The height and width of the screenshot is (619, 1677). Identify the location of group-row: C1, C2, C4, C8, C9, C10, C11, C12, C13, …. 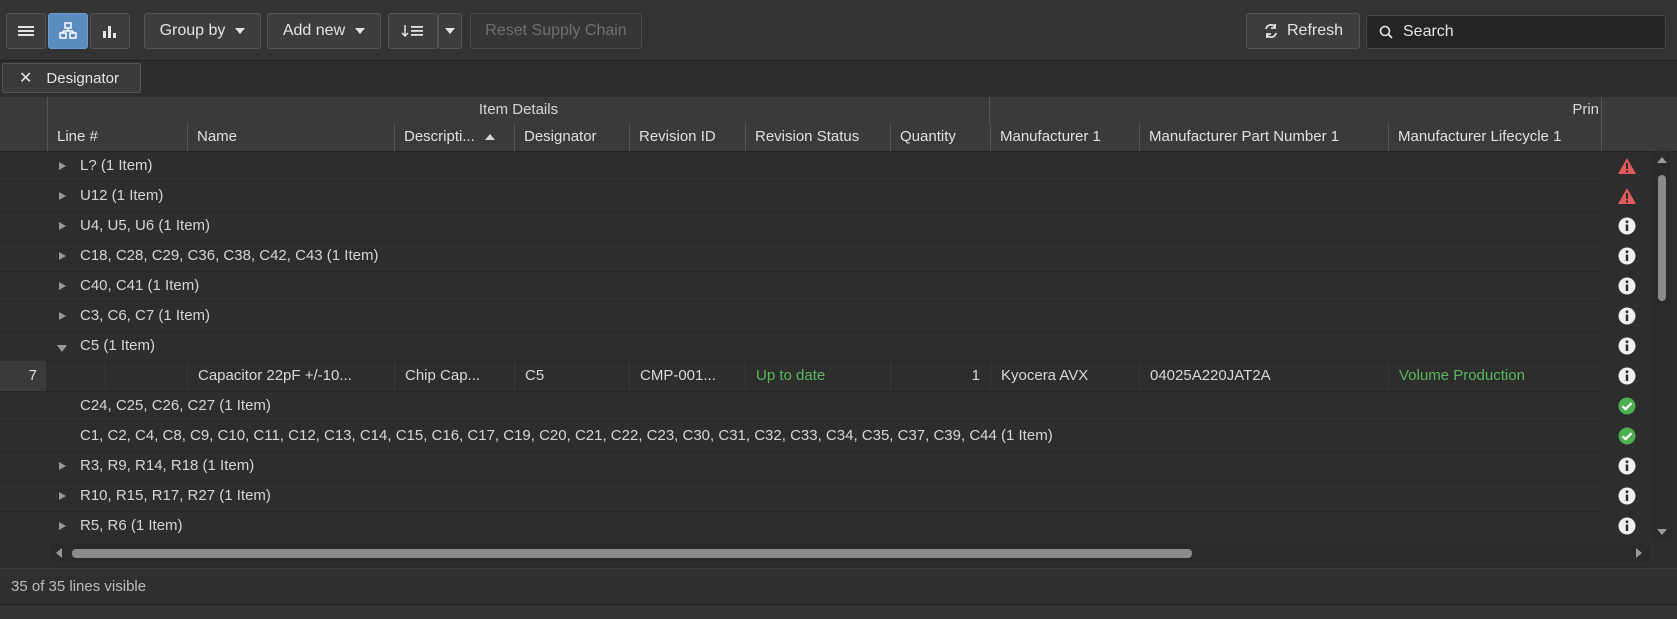
(800, 436).